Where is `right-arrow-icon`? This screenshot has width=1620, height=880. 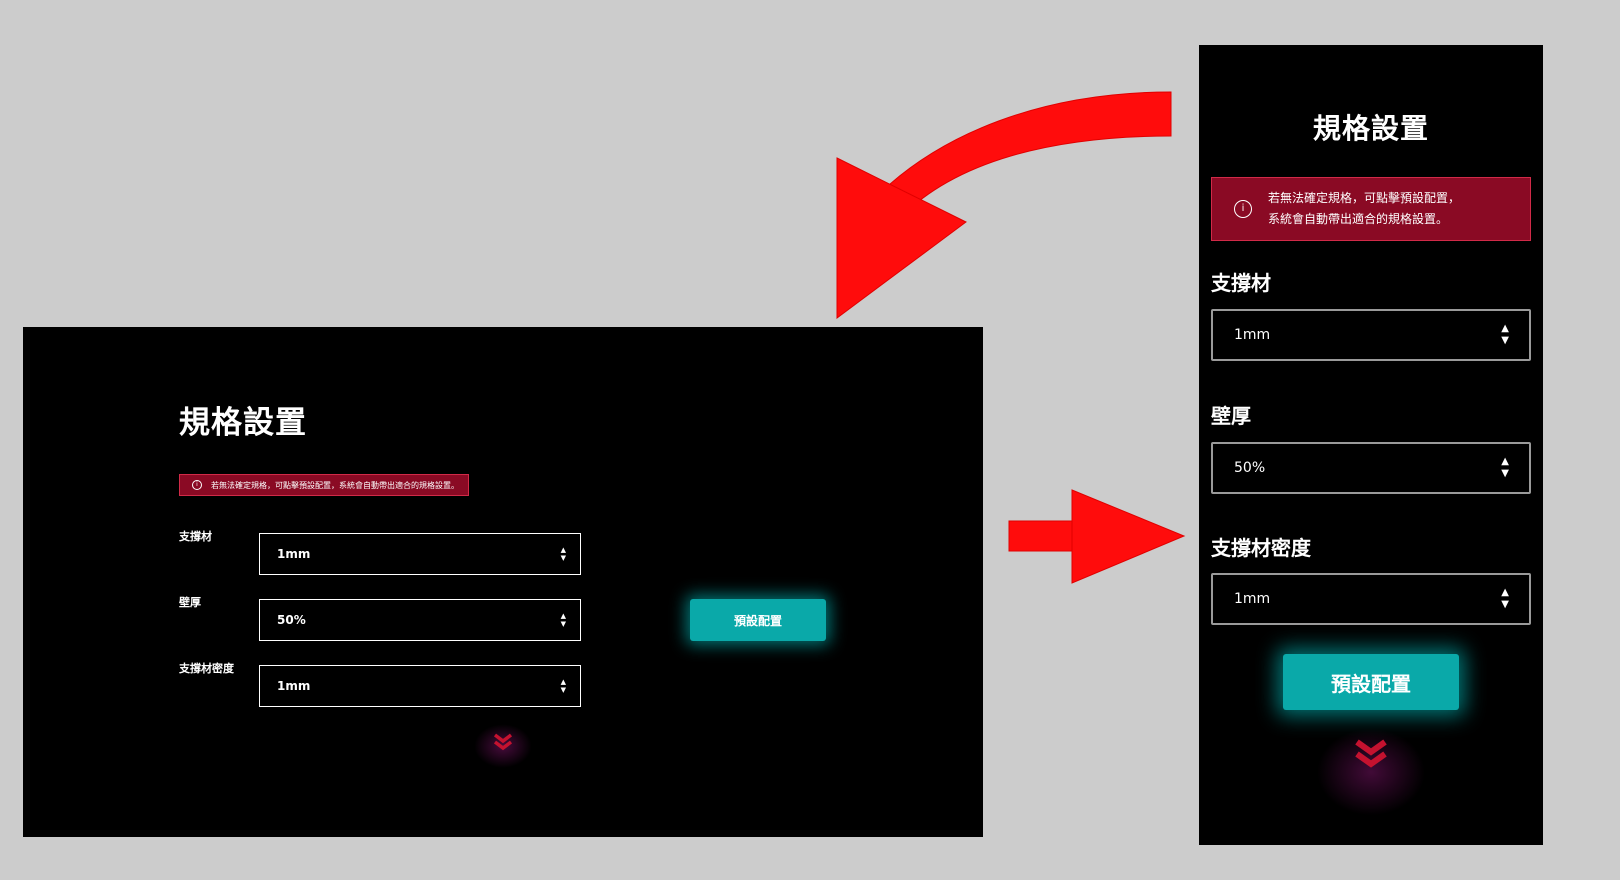 right-arrow-icon is located at coordinates (1097, 536).